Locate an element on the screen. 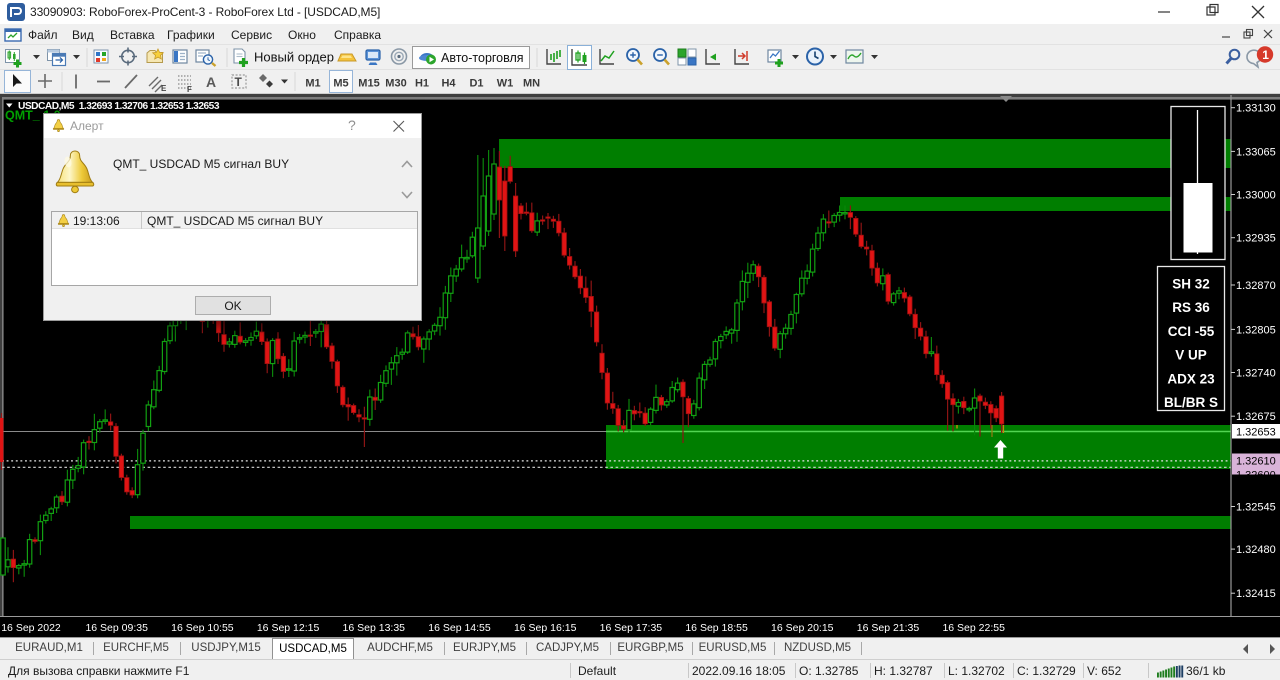 Image resolution: width=1280 pixels, height=680 pixels. svg-text: 1.33000 is located at coordinates (1256, 196).